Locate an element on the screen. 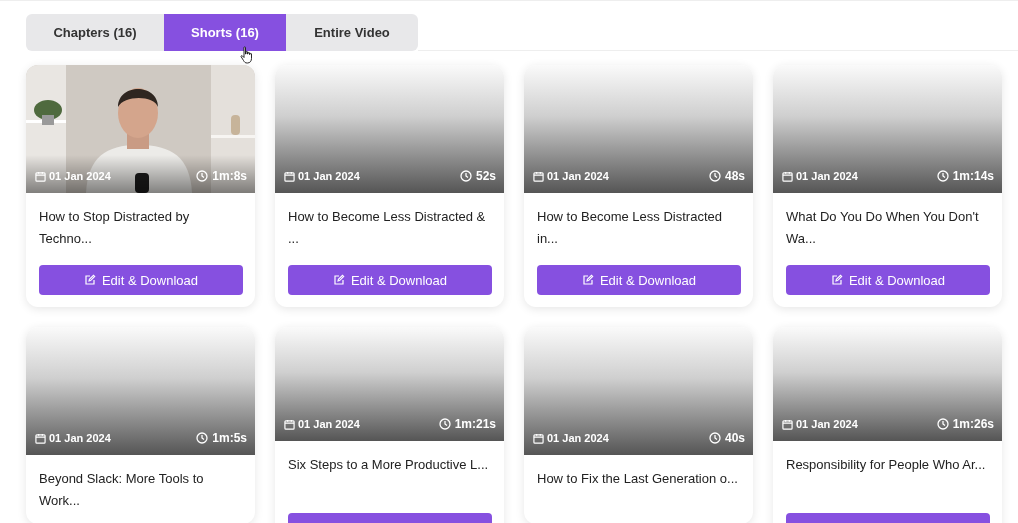 The width and height of the screenshot is (1018, 523). duration-label: 52s is located at coordinates (485, 176).